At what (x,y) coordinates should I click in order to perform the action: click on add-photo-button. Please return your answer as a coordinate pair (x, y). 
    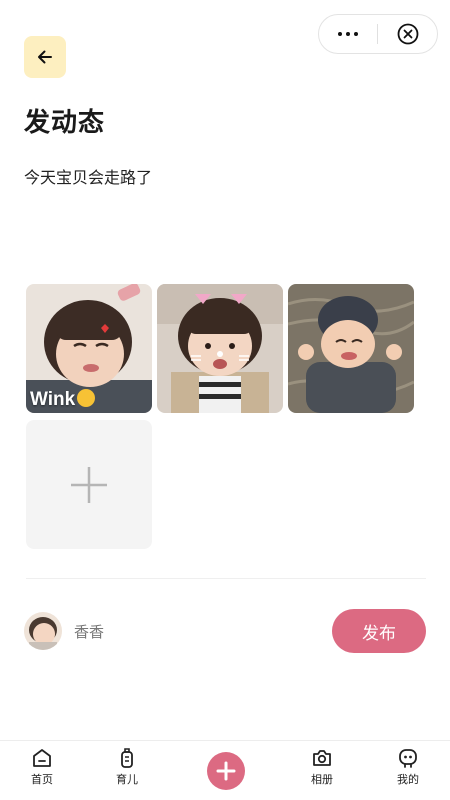
    Looking at the image, I should click on (89, 484).